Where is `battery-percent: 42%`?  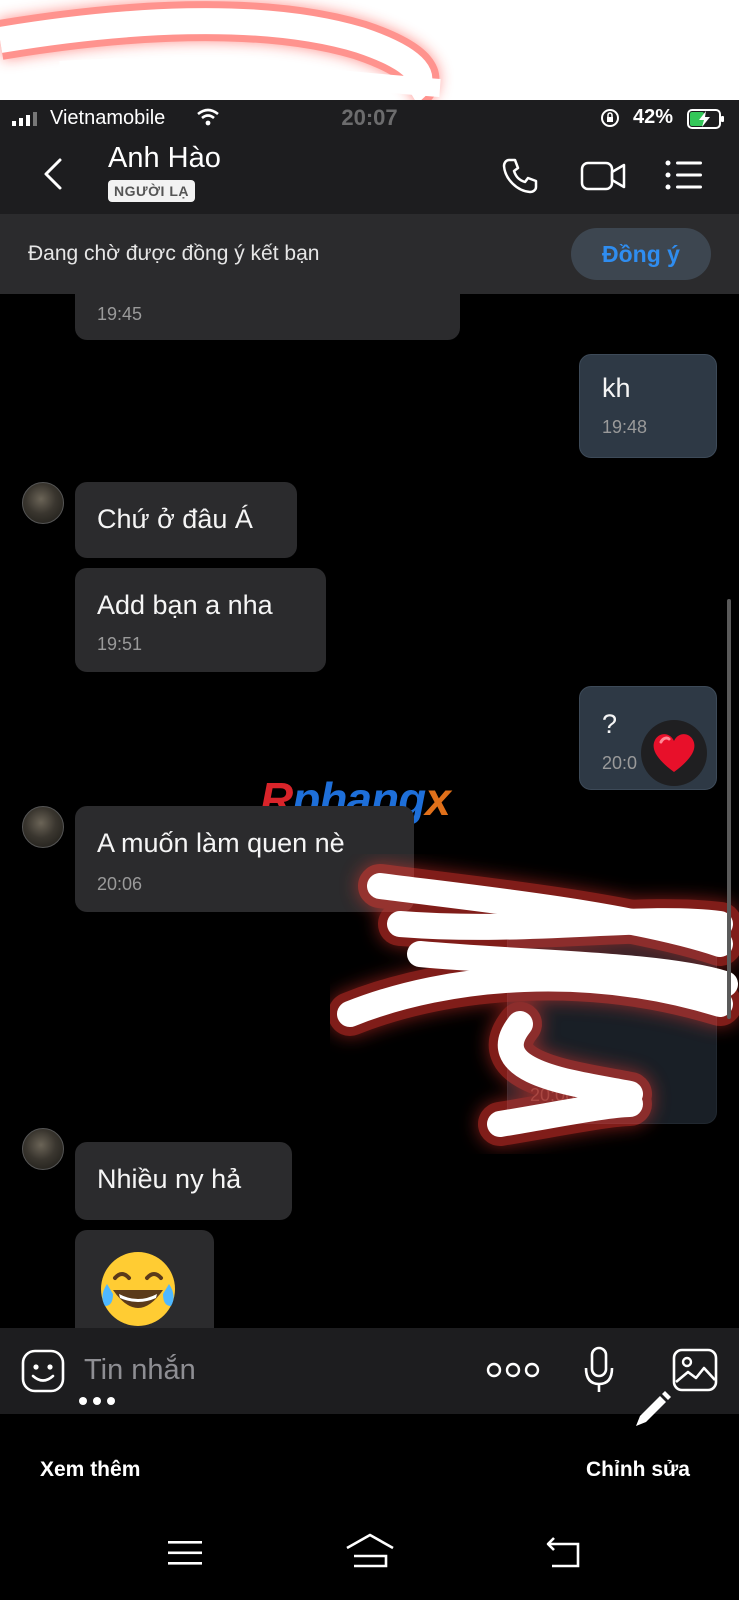
battery-percent: 42% is located at coordinates (653, 117).